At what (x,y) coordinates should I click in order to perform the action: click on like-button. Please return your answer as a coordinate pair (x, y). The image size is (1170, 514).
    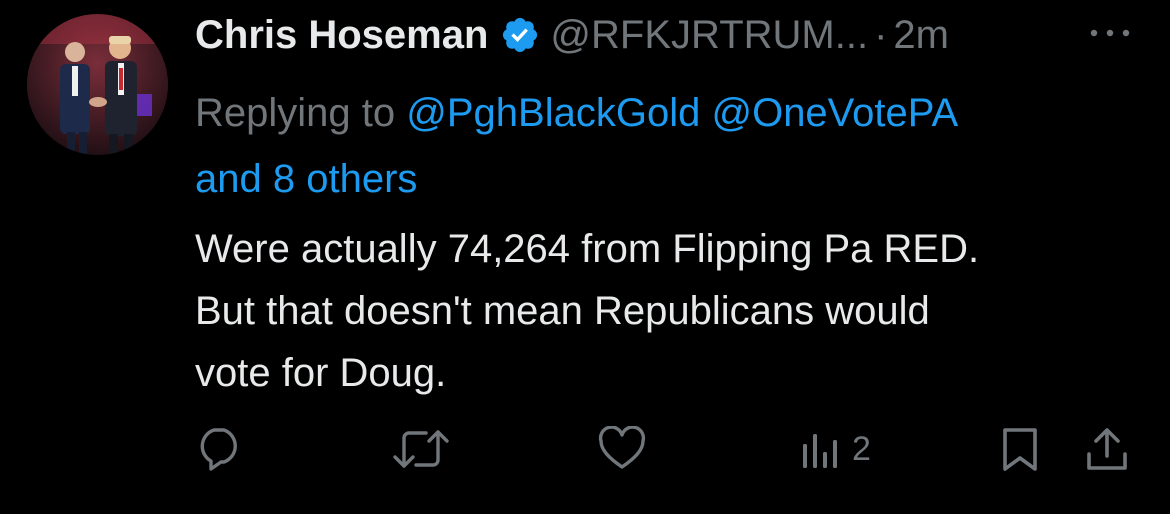
    Looking at the image, I should click on (622, 449).